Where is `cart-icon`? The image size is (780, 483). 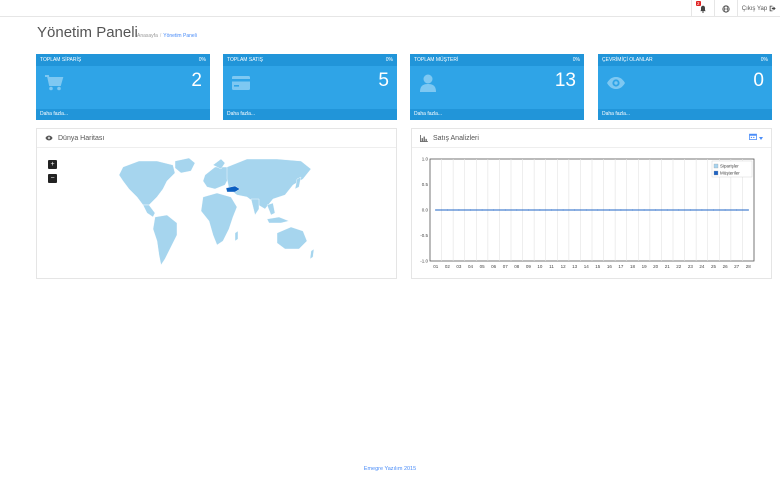 cart-icon is located at coordinates (54, 83).